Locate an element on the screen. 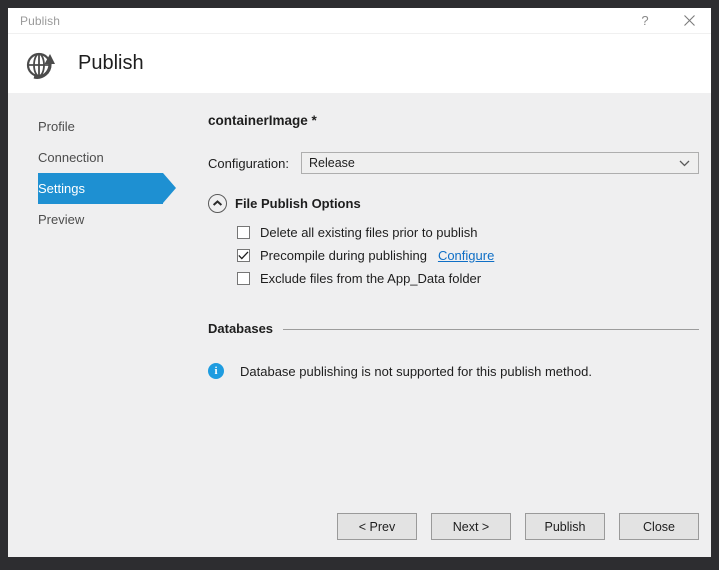 The height and width of the screenshot is (570, 719). sidebar-item-label: Profile is located at coordinates (56, 126).